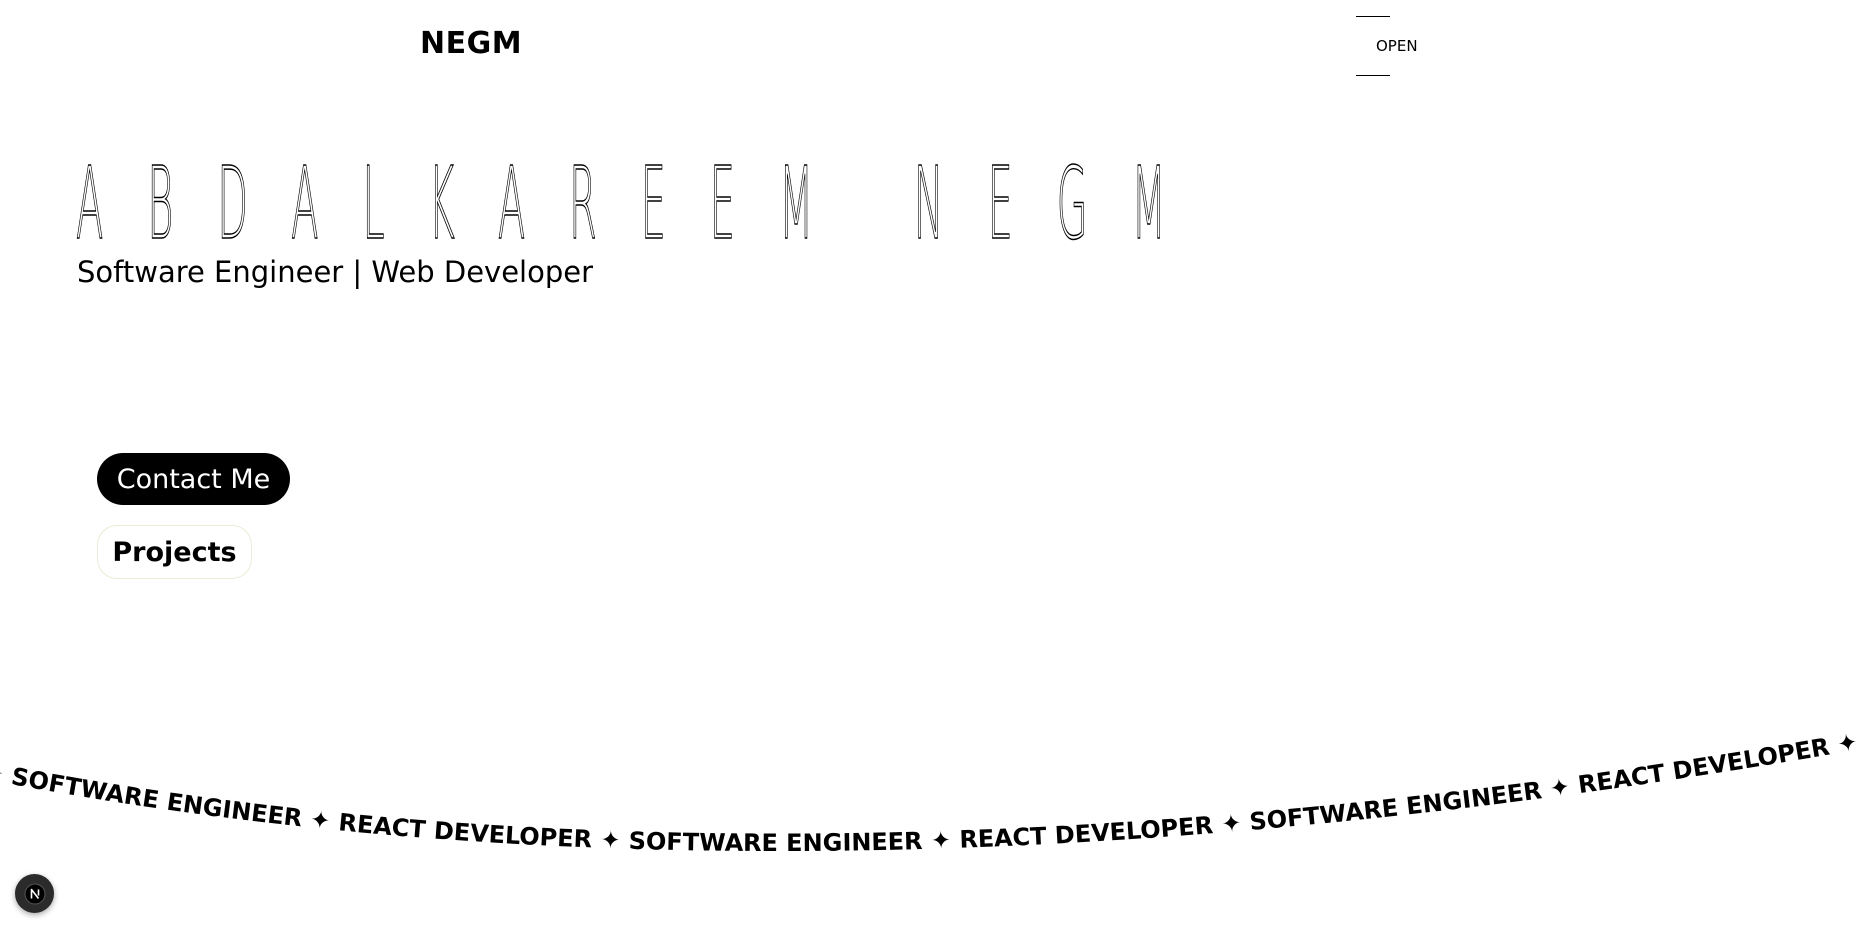 Image resolution: width=1859 pixels, height=931 pixels. I want to click on contact-me-button: Contact Me, so click(193, 479).